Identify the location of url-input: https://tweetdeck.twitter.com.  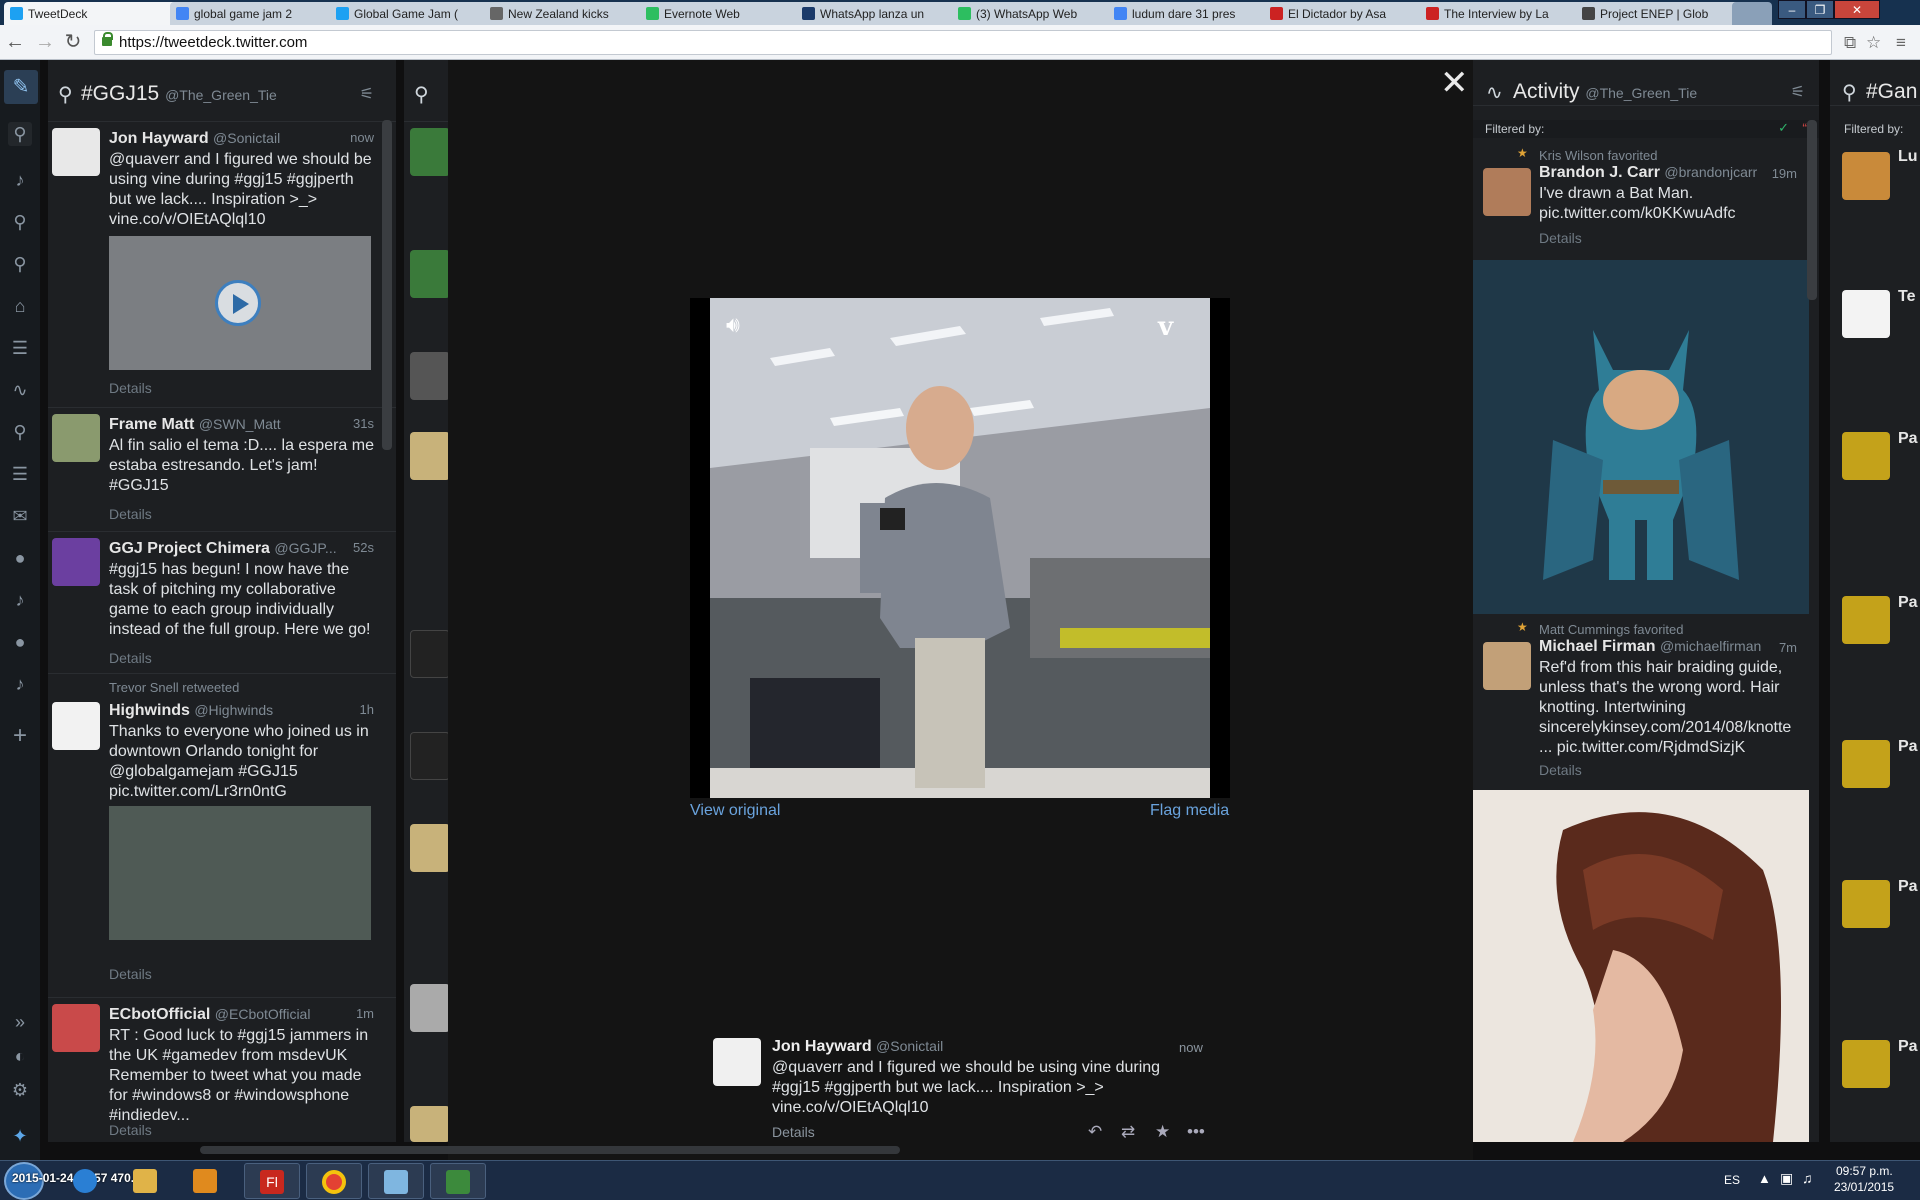
(963, 42).